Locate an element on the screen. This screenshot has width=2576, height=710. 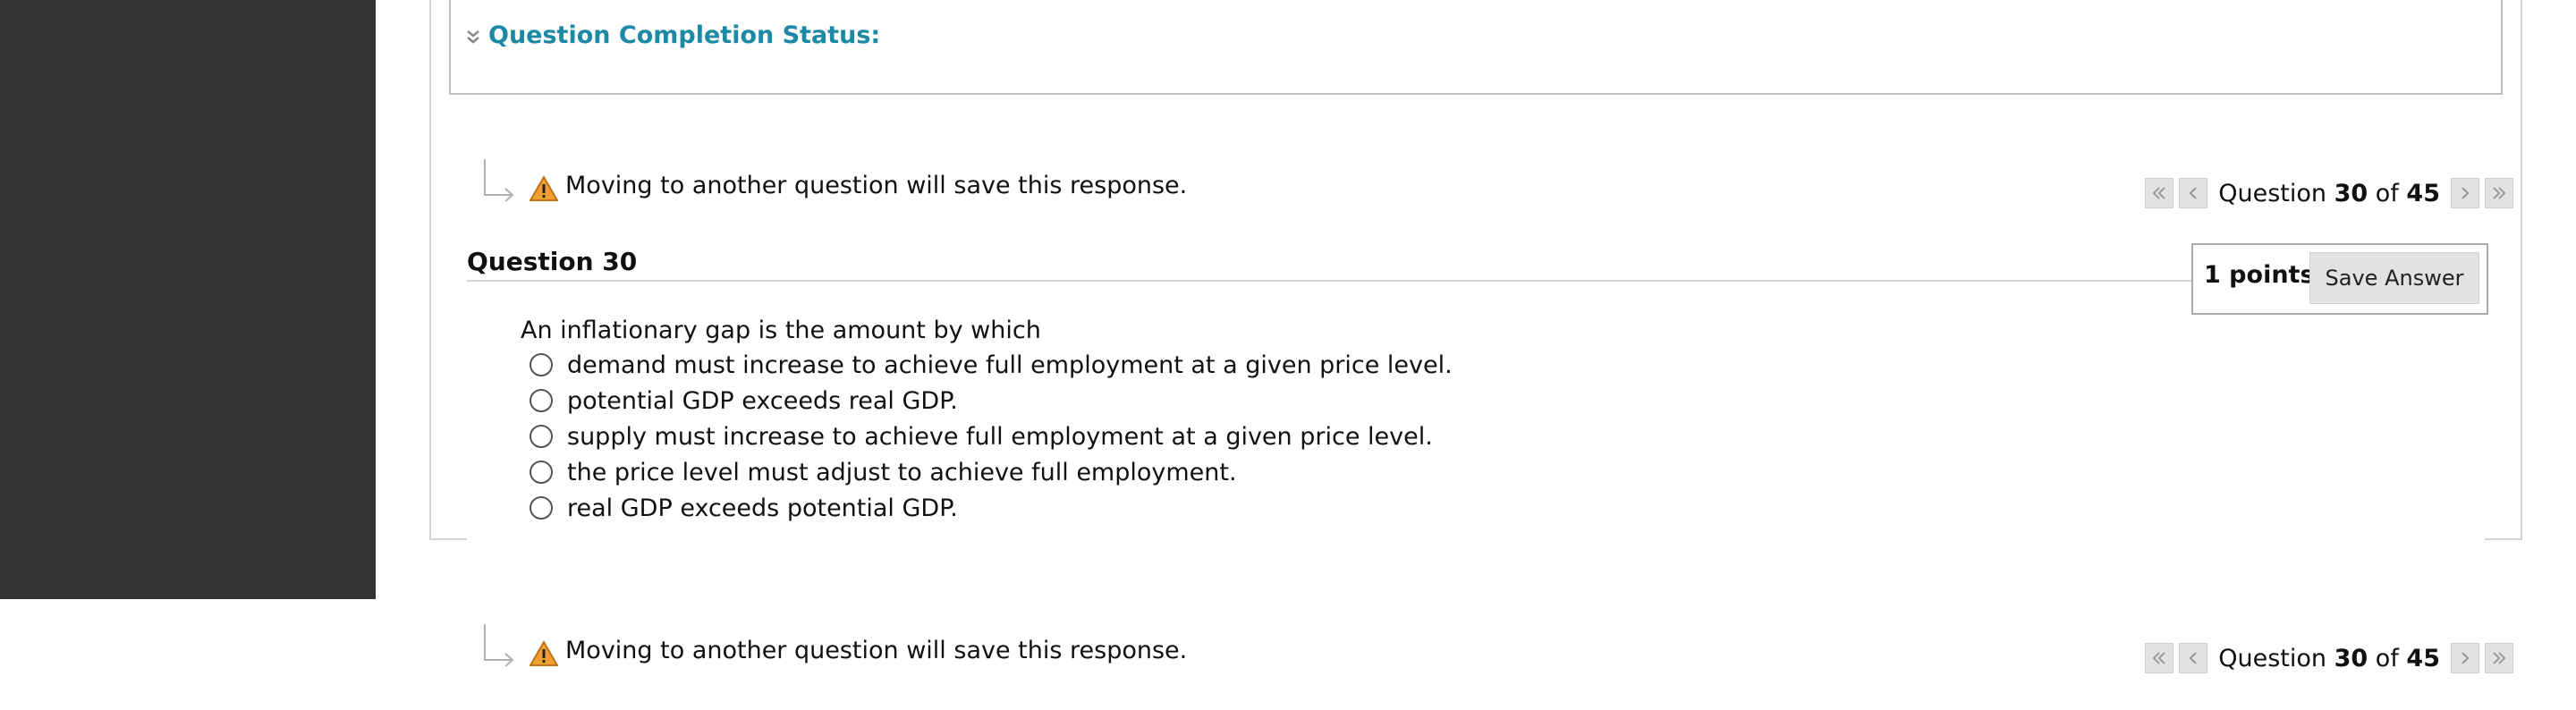
answer-option-label: real GDP exceeds potential GDP. is located at coordinates (762, 508).